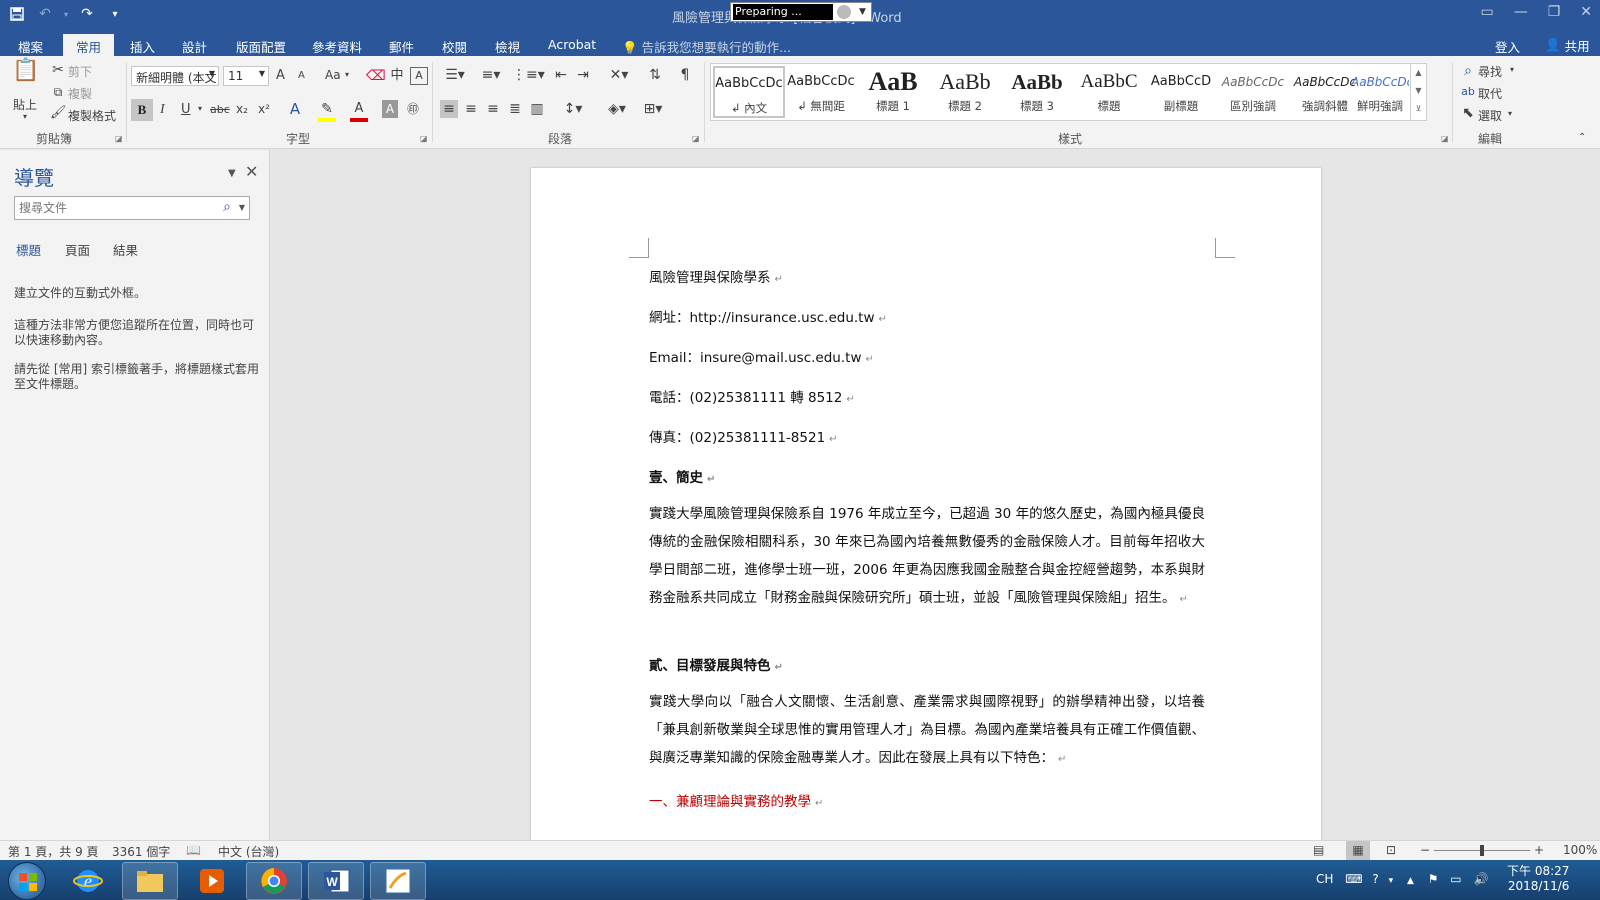 Image resolution: width=1600 pixels, height=900 pixels. What do you see at coordinates (1539, 850) in the screenshot?
I see `zoom-in-icon: +` at bounding box center [1539, 850].